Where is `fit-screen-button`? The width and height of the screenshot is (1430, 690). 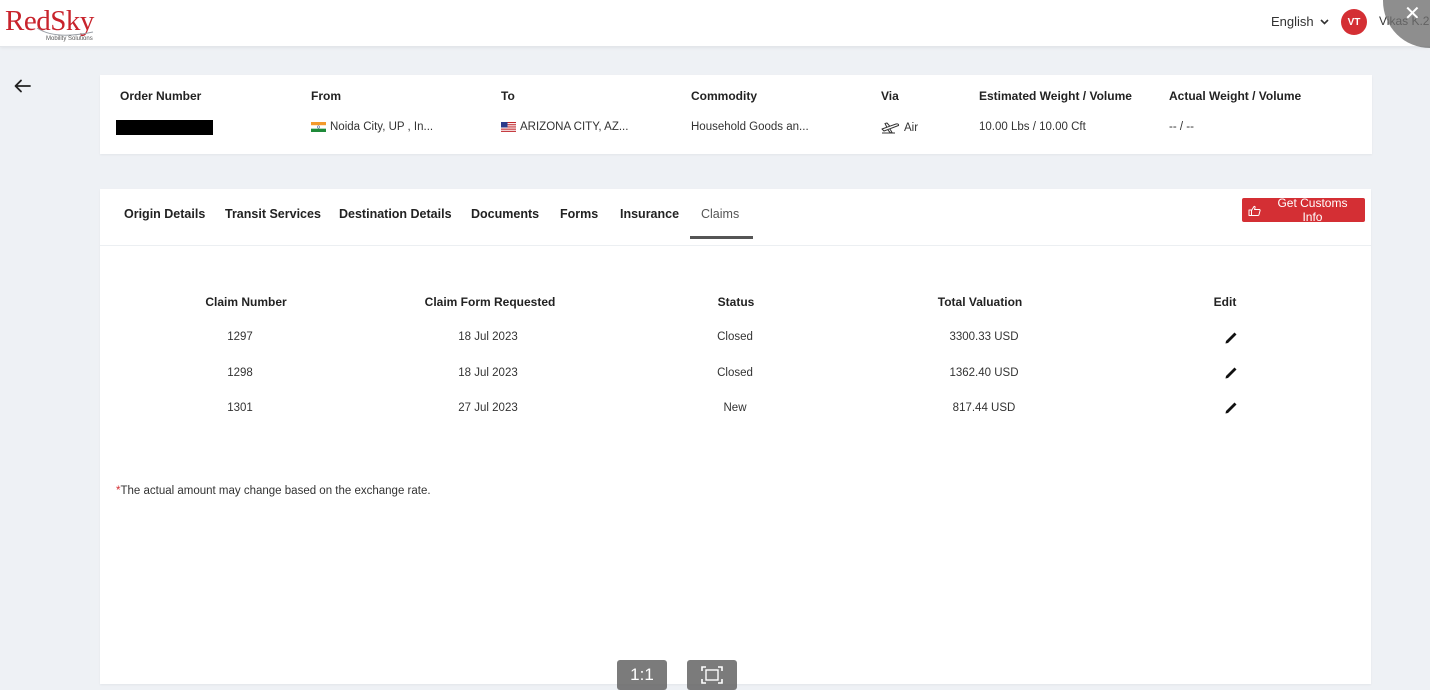 fit-screen-button is located at coordinates (712, 675).